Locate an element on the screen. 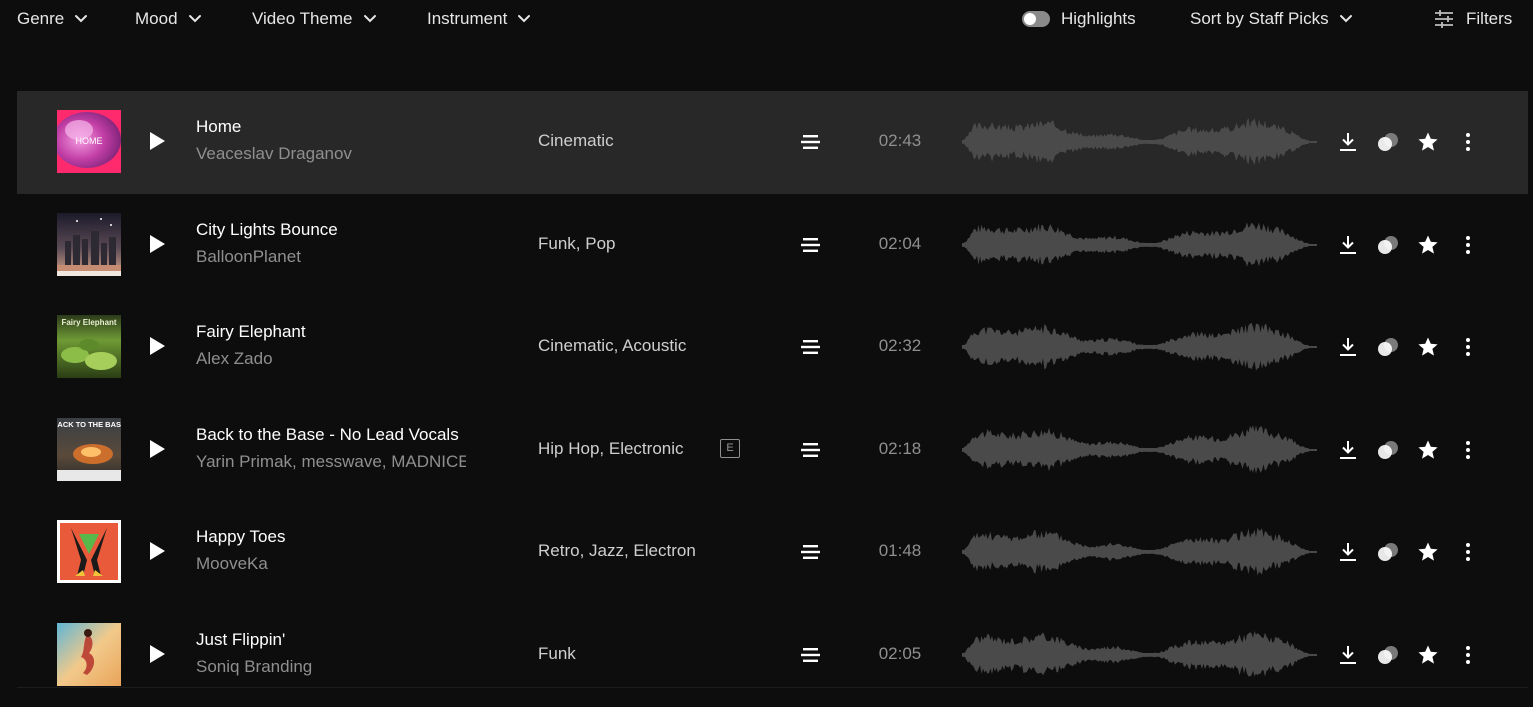 The height and width of the screenshot is (707, 1533). mood-dropdown: Mood is located at coordinates (168, 19).